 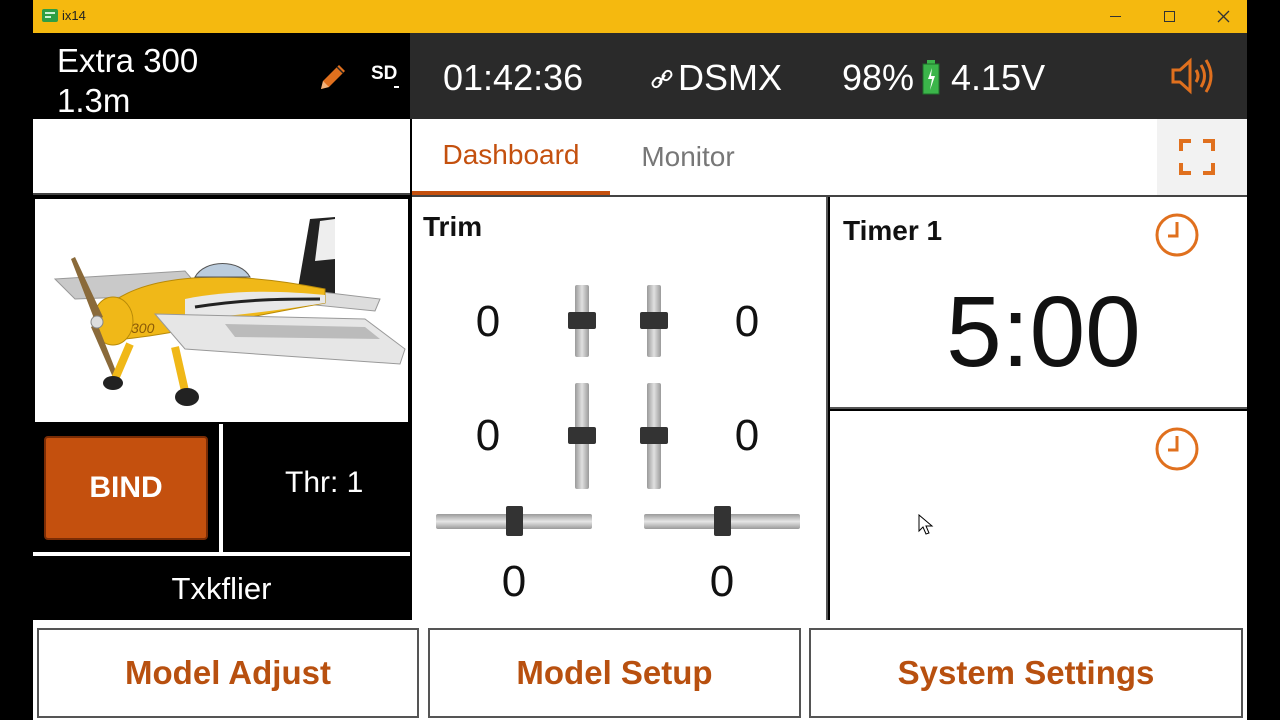 What do you see at coordinates (128, 80) in the screenshot?
I see `model-name: Extra 300 1.3m` at bounding box center [128, 80].